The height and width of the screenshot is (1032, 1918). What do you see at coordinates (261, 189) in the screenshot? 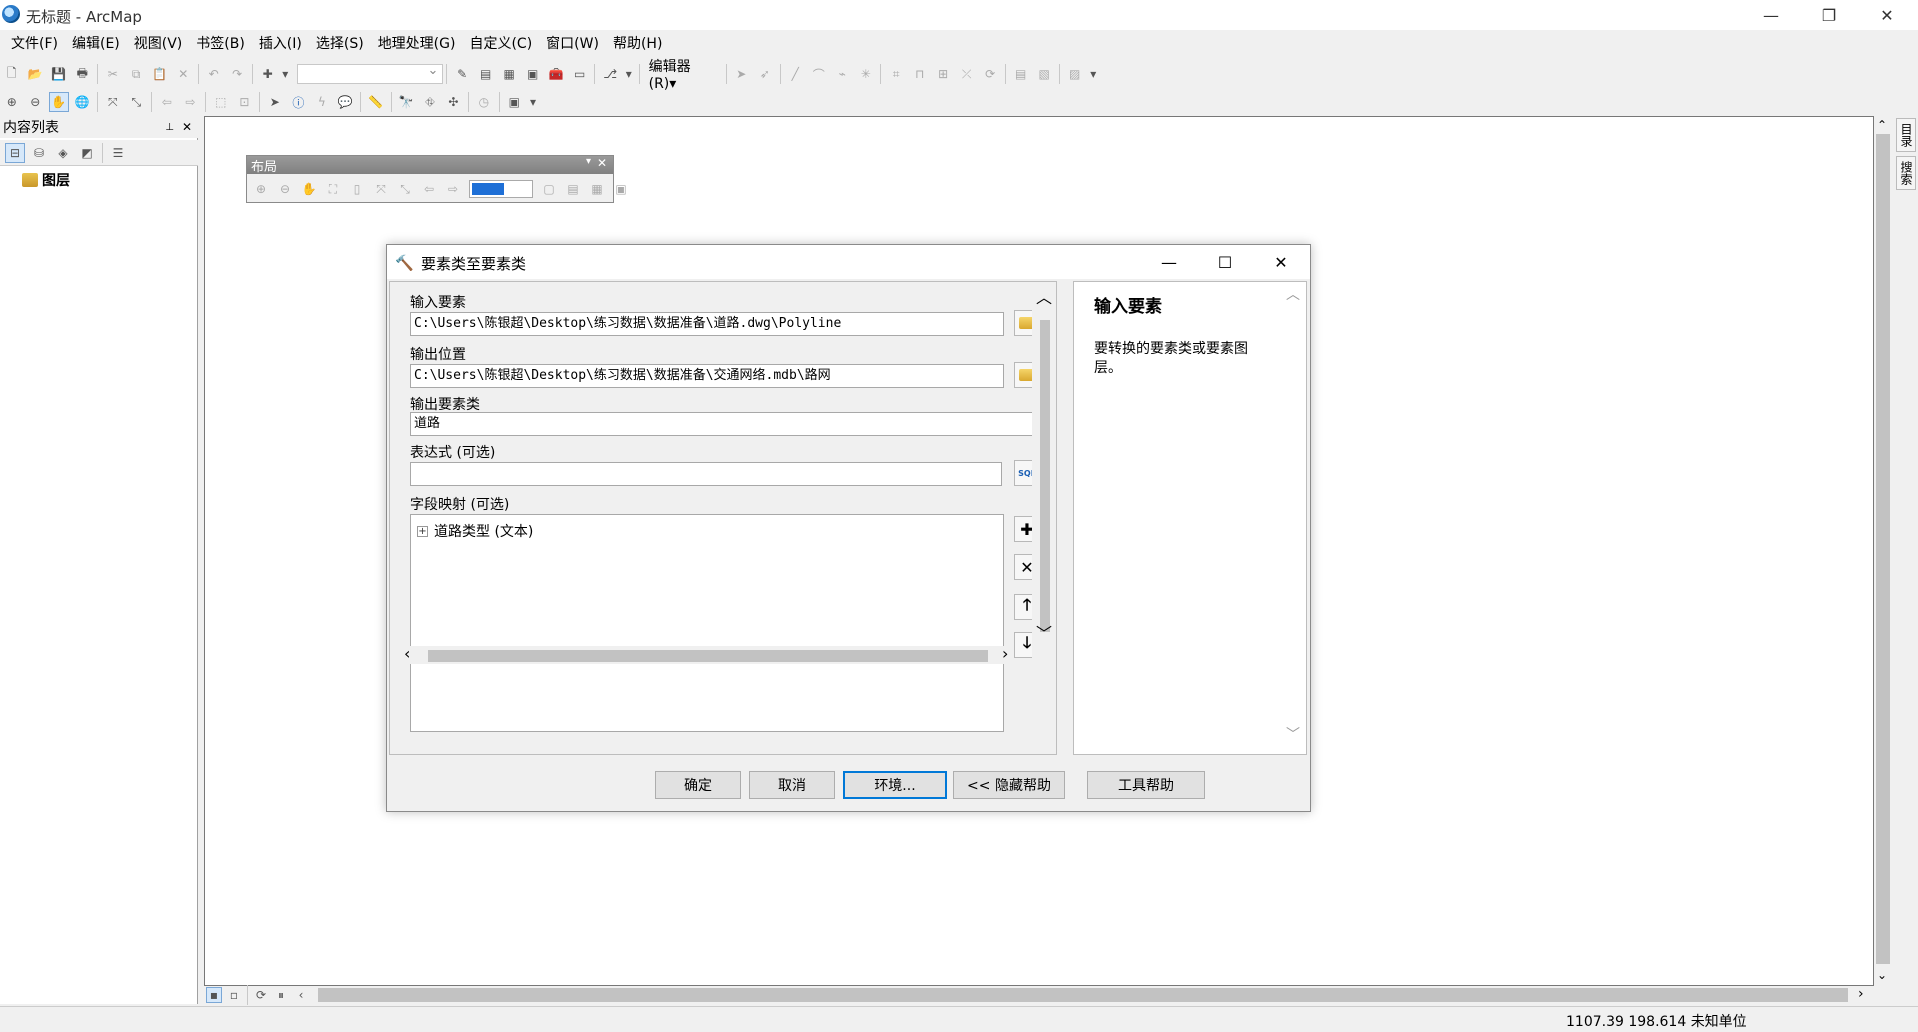
I see `zoom-in-page-icon: ⊕` at bounding box center [261, 189].